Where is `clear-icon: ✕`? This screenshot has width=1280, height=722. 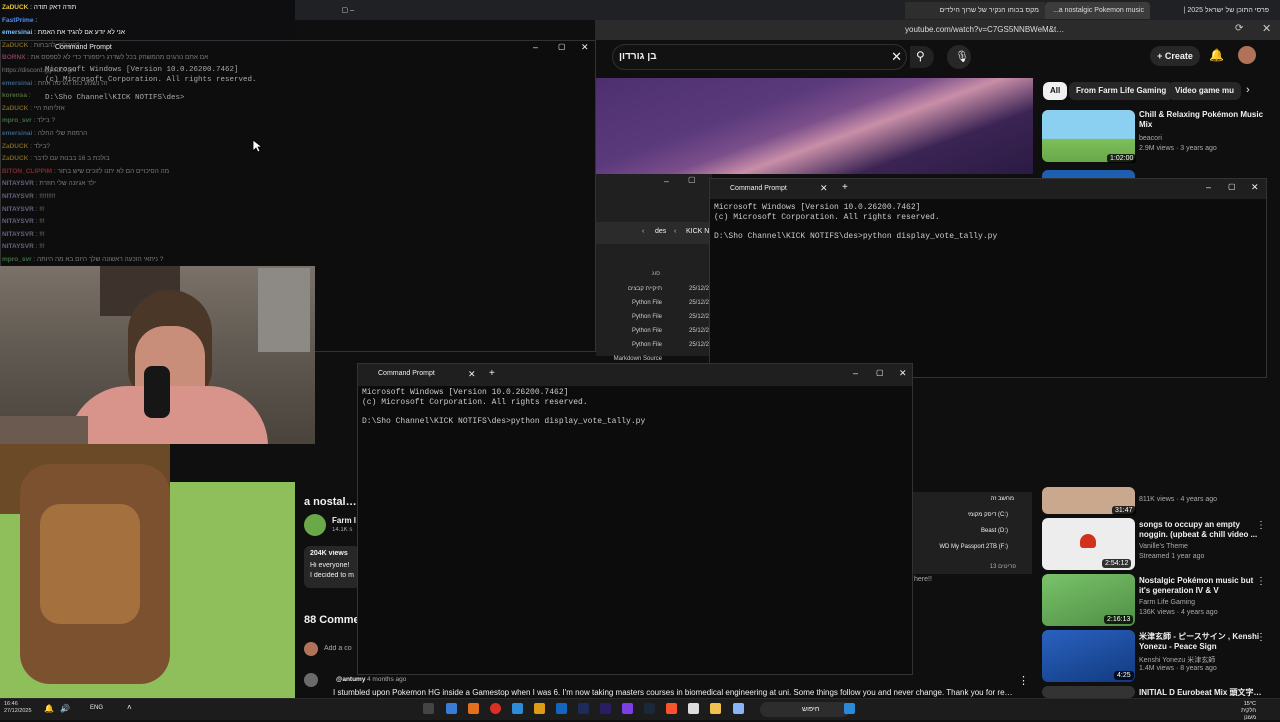
clear-icon: ✕ is located at coordinates (896, 57).